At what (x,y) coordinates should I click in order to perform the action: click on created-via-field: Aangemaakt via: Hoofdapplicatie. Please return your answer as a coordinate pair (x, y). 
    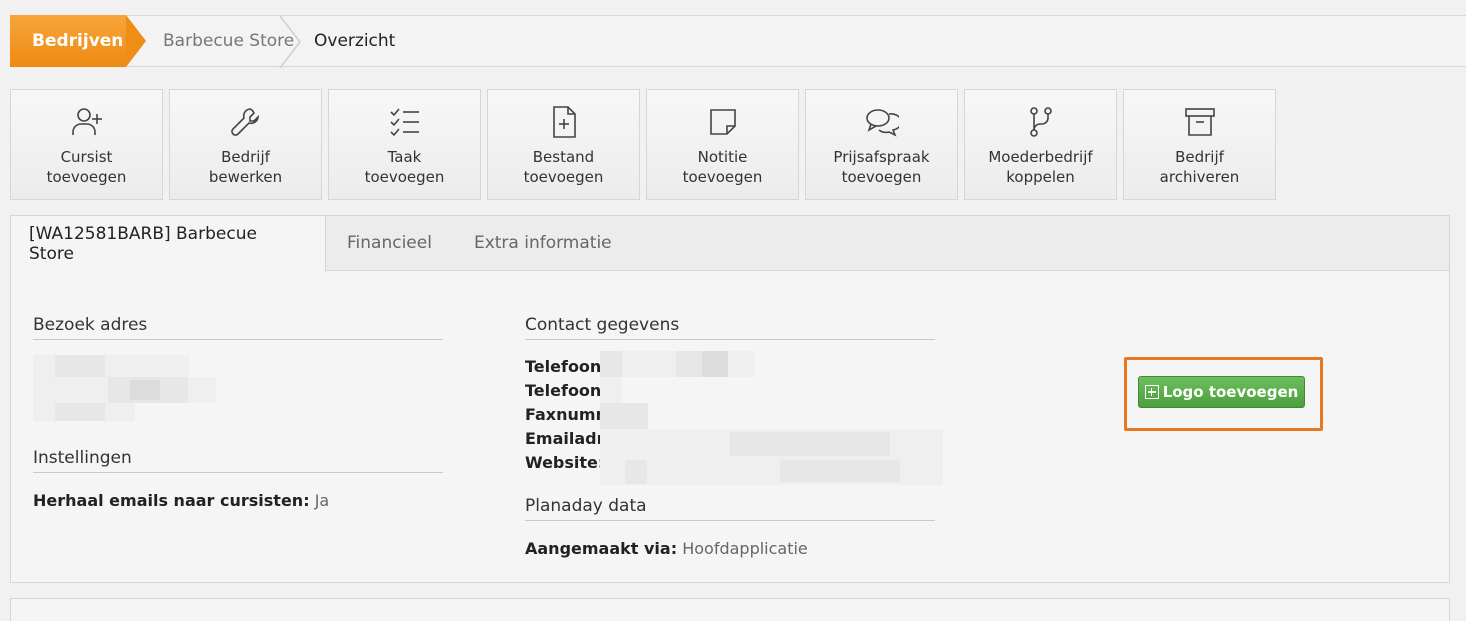
    Looking at the image, I should click on (666, 548).